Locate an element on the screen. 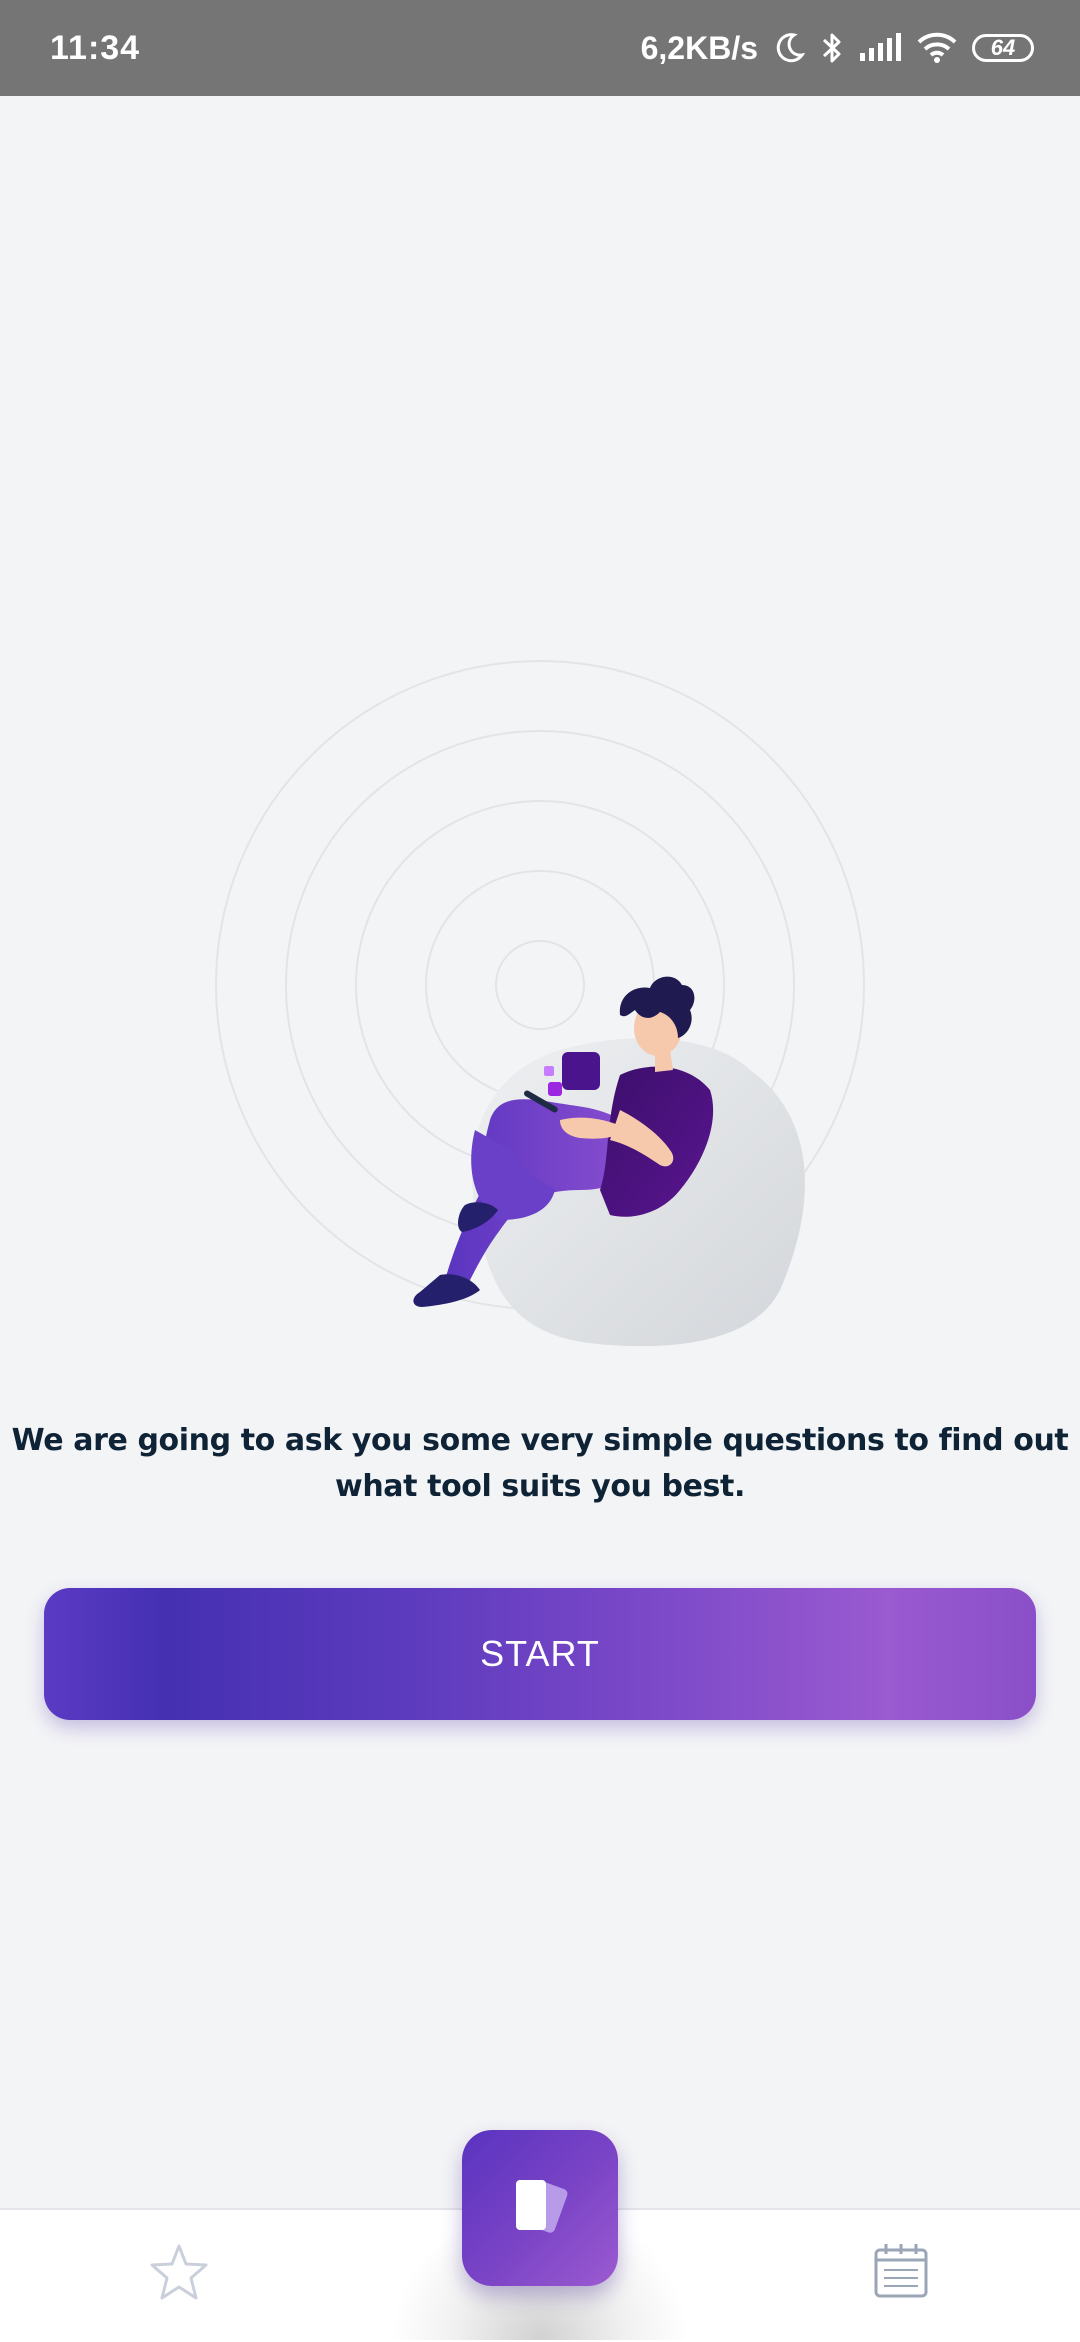 The width and height of the screenshot is (1080, 2342). start-button: START is located at coordinates (540, 1654).